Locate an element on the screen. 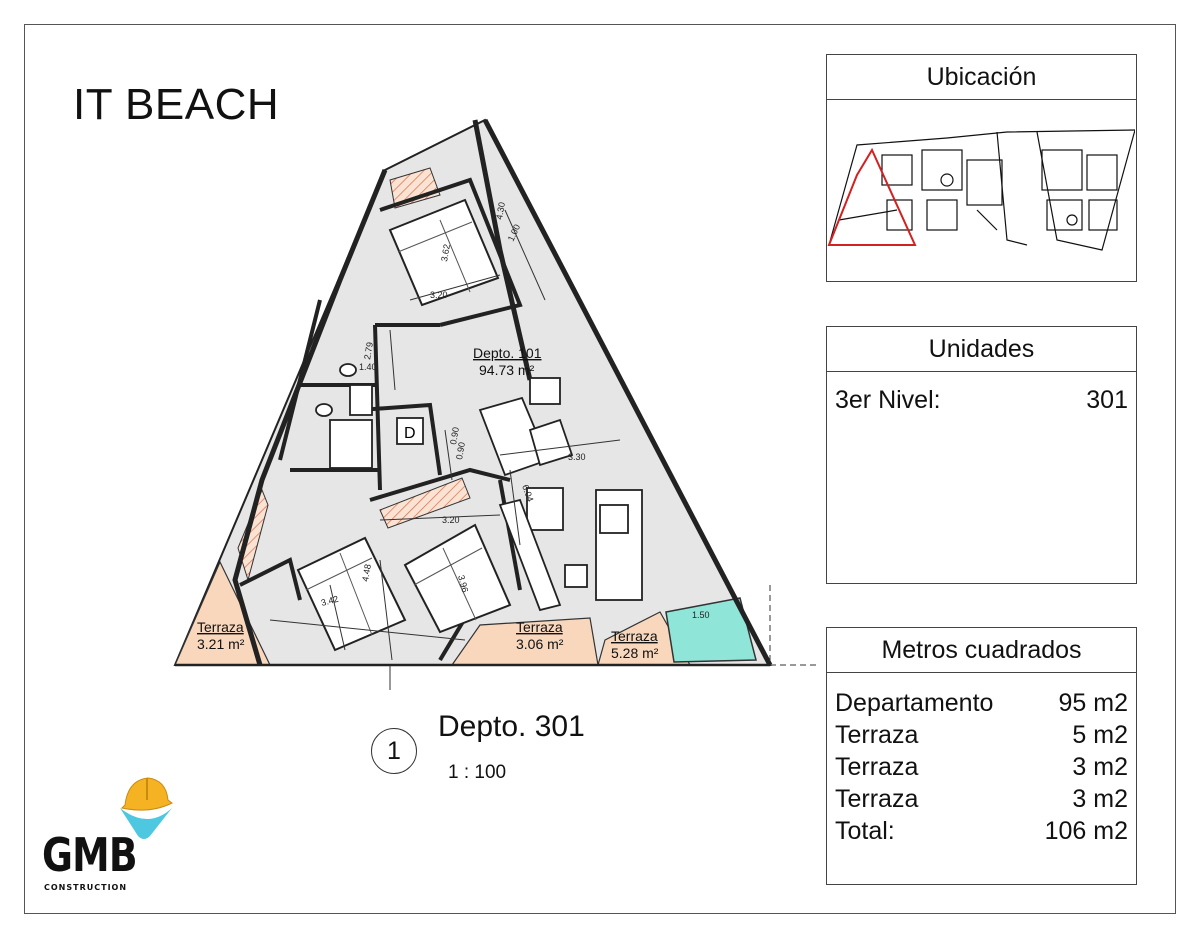 This screenshot has height=930, width=1200. dim-1-50: 1.50 is located at coordinates (701, 615).